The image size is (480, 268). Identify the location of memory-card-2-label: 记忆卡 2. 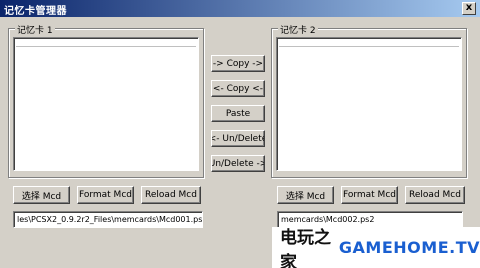
(298, 29).